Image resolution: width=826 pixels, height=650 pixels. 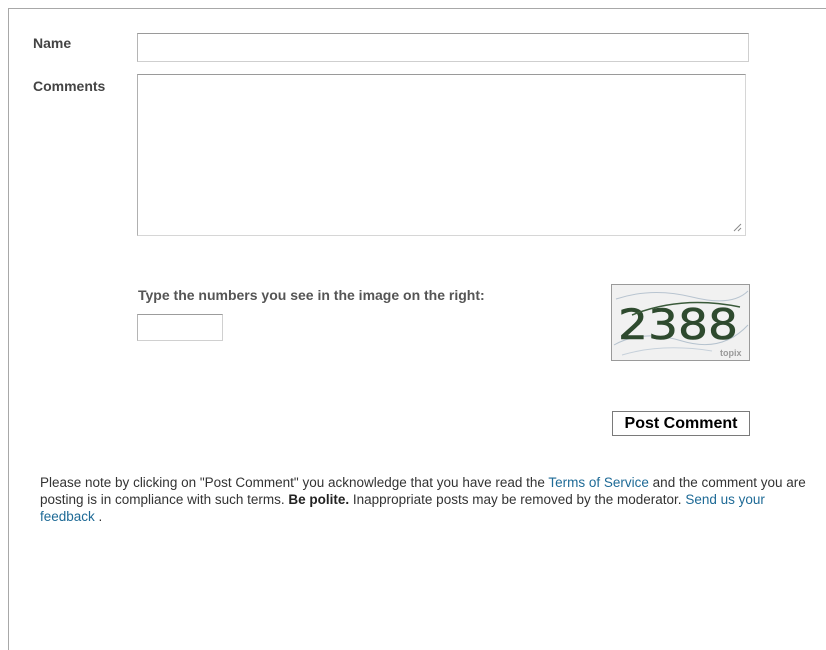 I want to click on notice-text-4: ., so click(x=98, y=516).